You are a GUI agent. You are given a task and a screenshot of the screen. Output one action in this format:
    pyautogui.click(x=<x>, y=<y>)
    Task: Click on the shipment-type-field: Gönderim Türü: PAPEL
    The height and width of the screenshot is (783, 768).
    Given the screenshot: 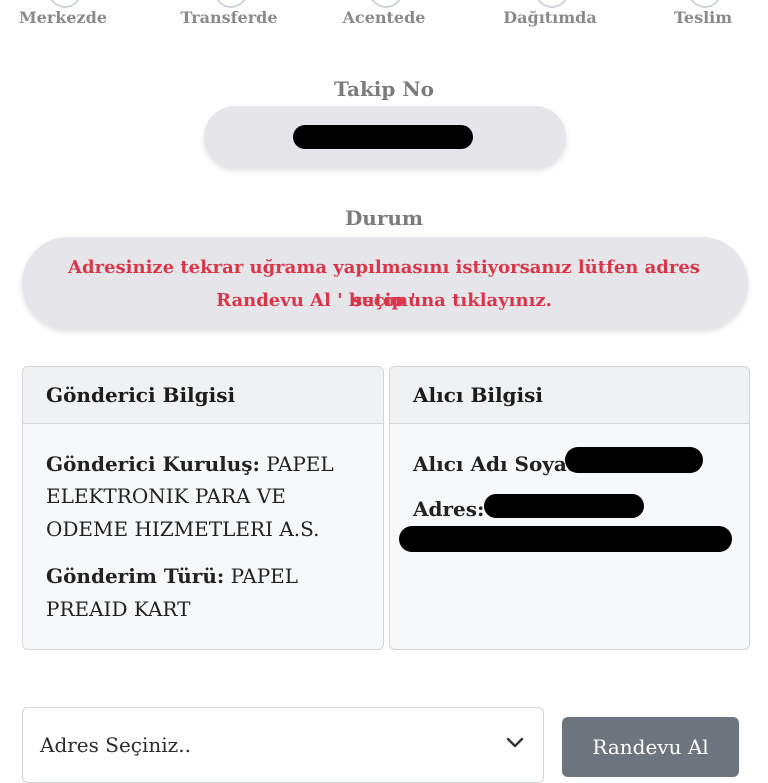 What is the action you would take?
    pyautogui.click(x=172, y=576)
    